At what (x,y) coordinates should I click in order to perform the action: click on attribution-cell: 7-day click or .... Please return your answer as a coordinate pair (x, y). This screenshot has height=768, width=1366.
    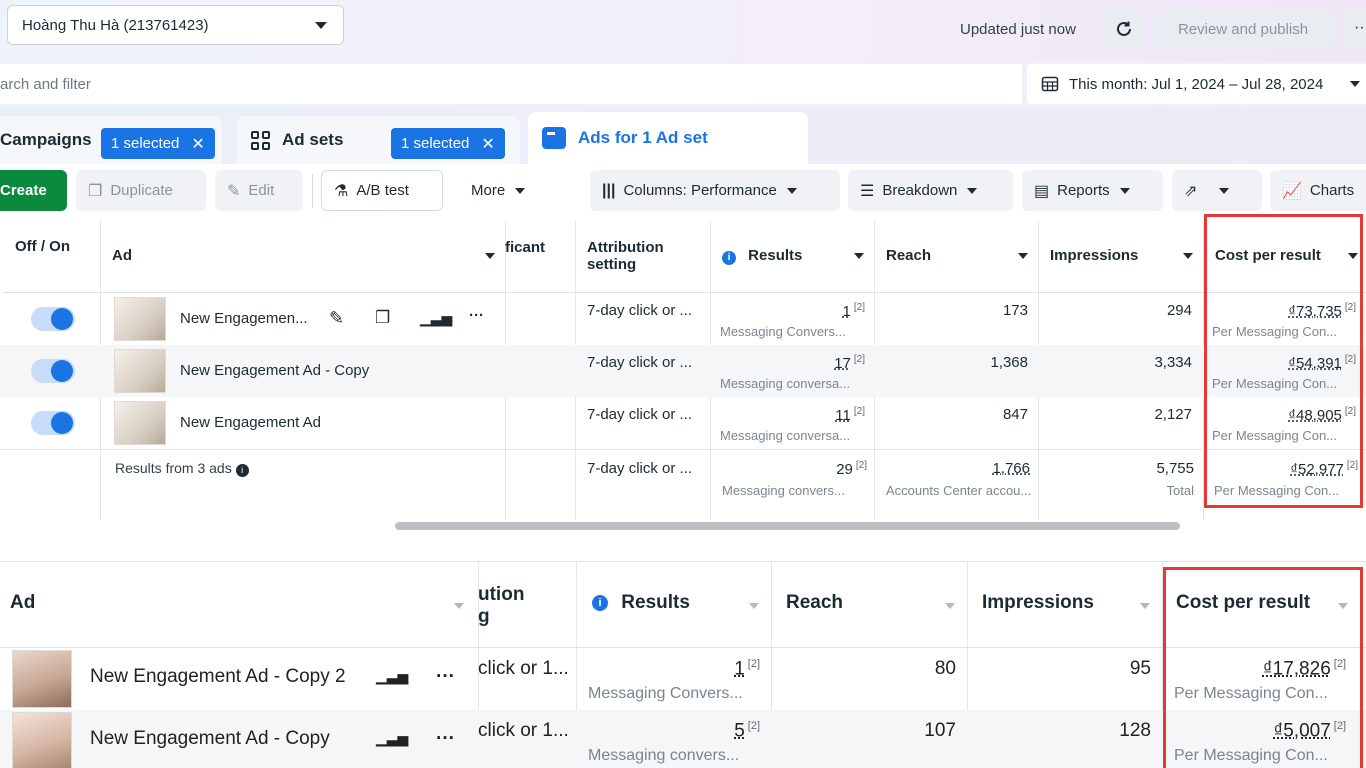
    Looking at the image, I should click on (640, 414).